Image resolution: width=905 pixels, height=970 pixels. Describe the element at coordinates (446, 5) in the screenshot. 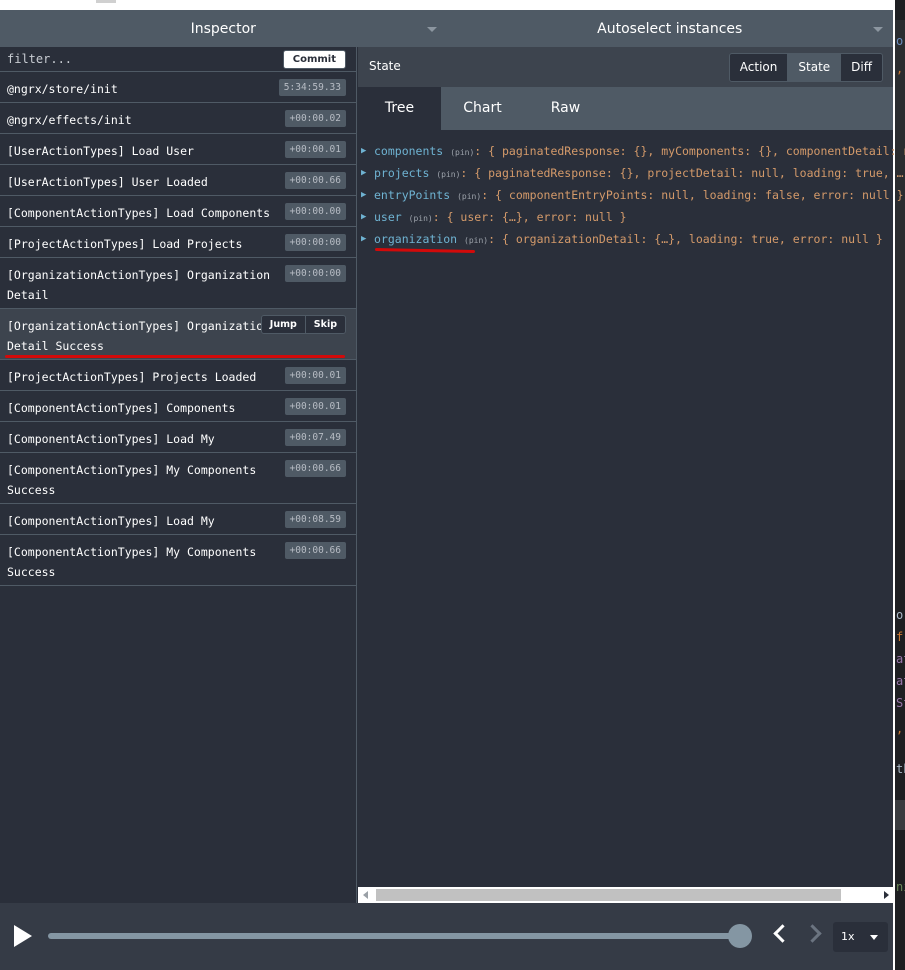

I see `top-window-strip` at that location.